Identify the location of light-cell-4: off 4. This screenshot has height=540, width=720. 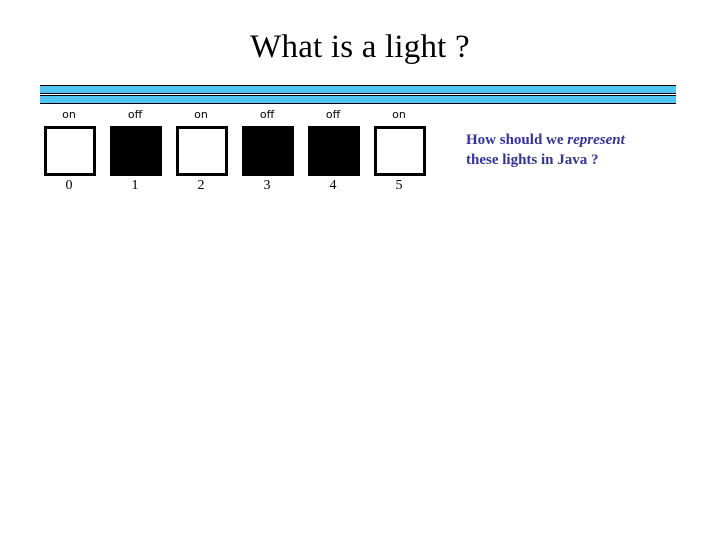
(334, 153).